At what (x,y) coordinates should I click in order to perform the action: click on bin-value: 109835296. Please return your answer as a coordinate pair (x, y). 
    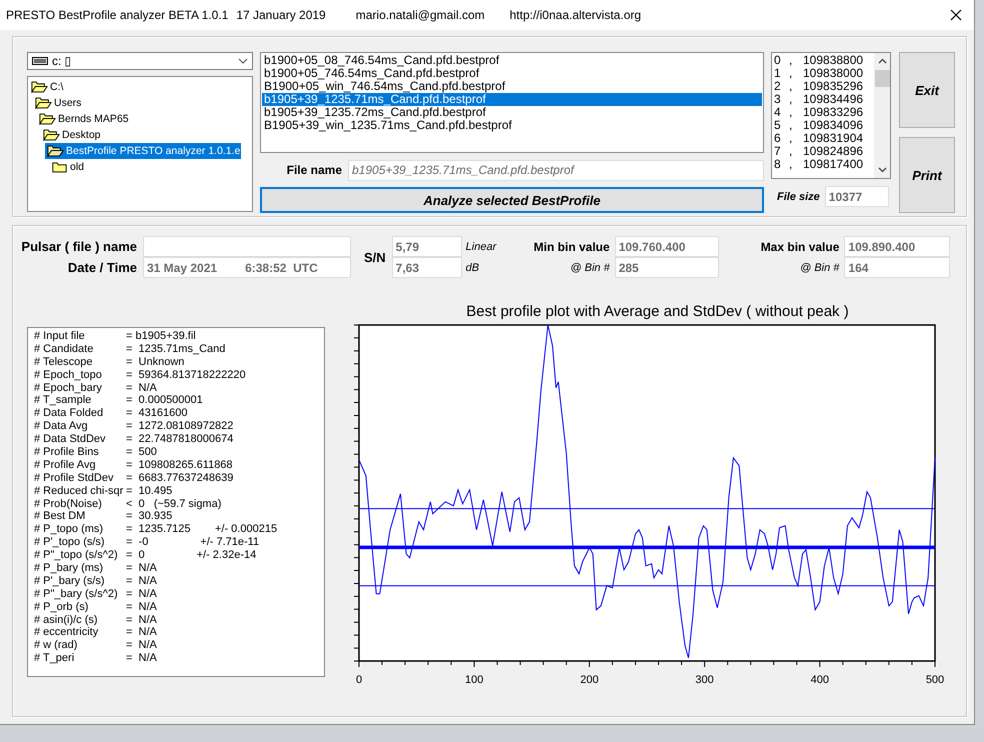
    Looking at the image, I should click on (833, 86).